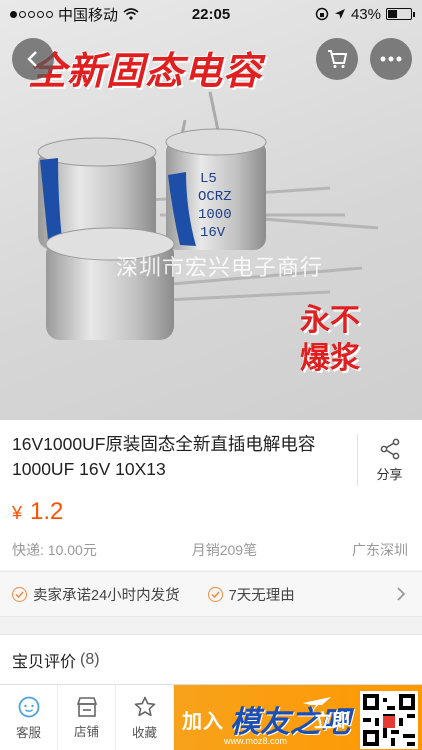 Image resolution: width=422 pixels, height=750 pixels. I want to click on tab-shop: 店铺, so click(87, 717).